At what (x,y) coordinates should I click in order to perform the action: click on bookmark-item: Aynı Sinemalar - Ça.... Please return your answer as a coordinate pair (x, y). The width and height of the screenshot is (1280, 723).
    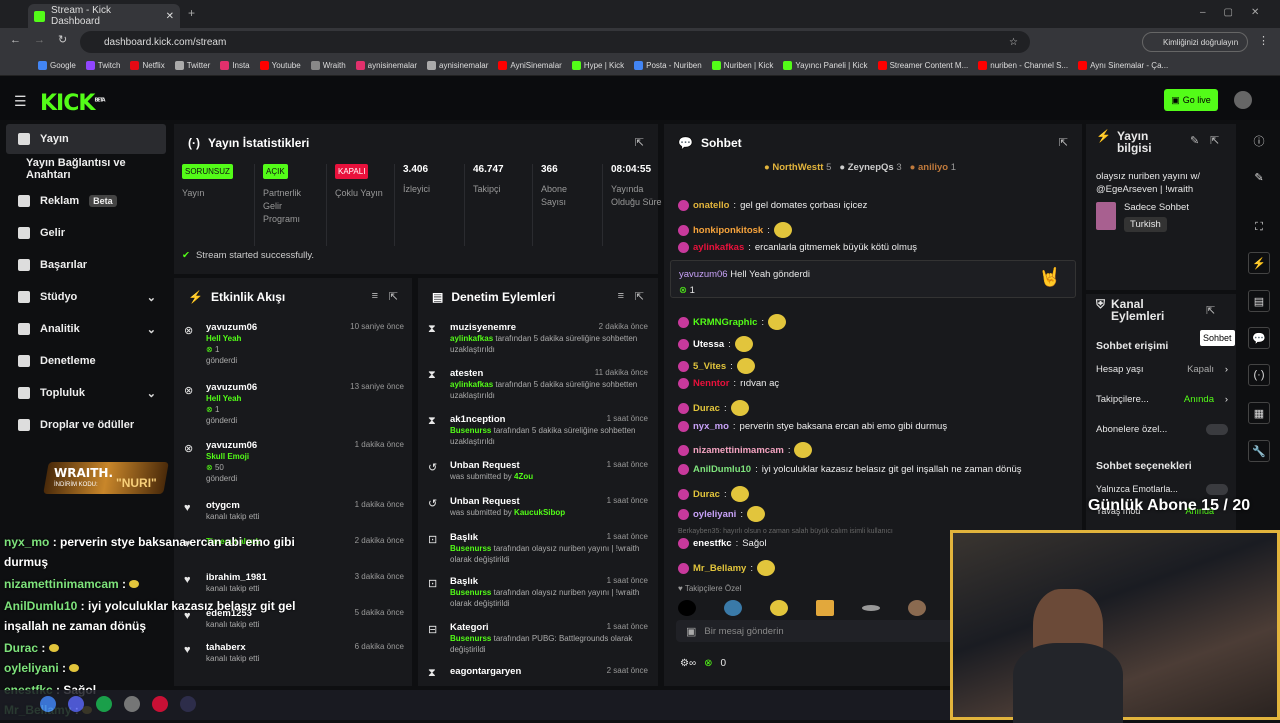
    Looking at the image, I should click on (1123, 65).